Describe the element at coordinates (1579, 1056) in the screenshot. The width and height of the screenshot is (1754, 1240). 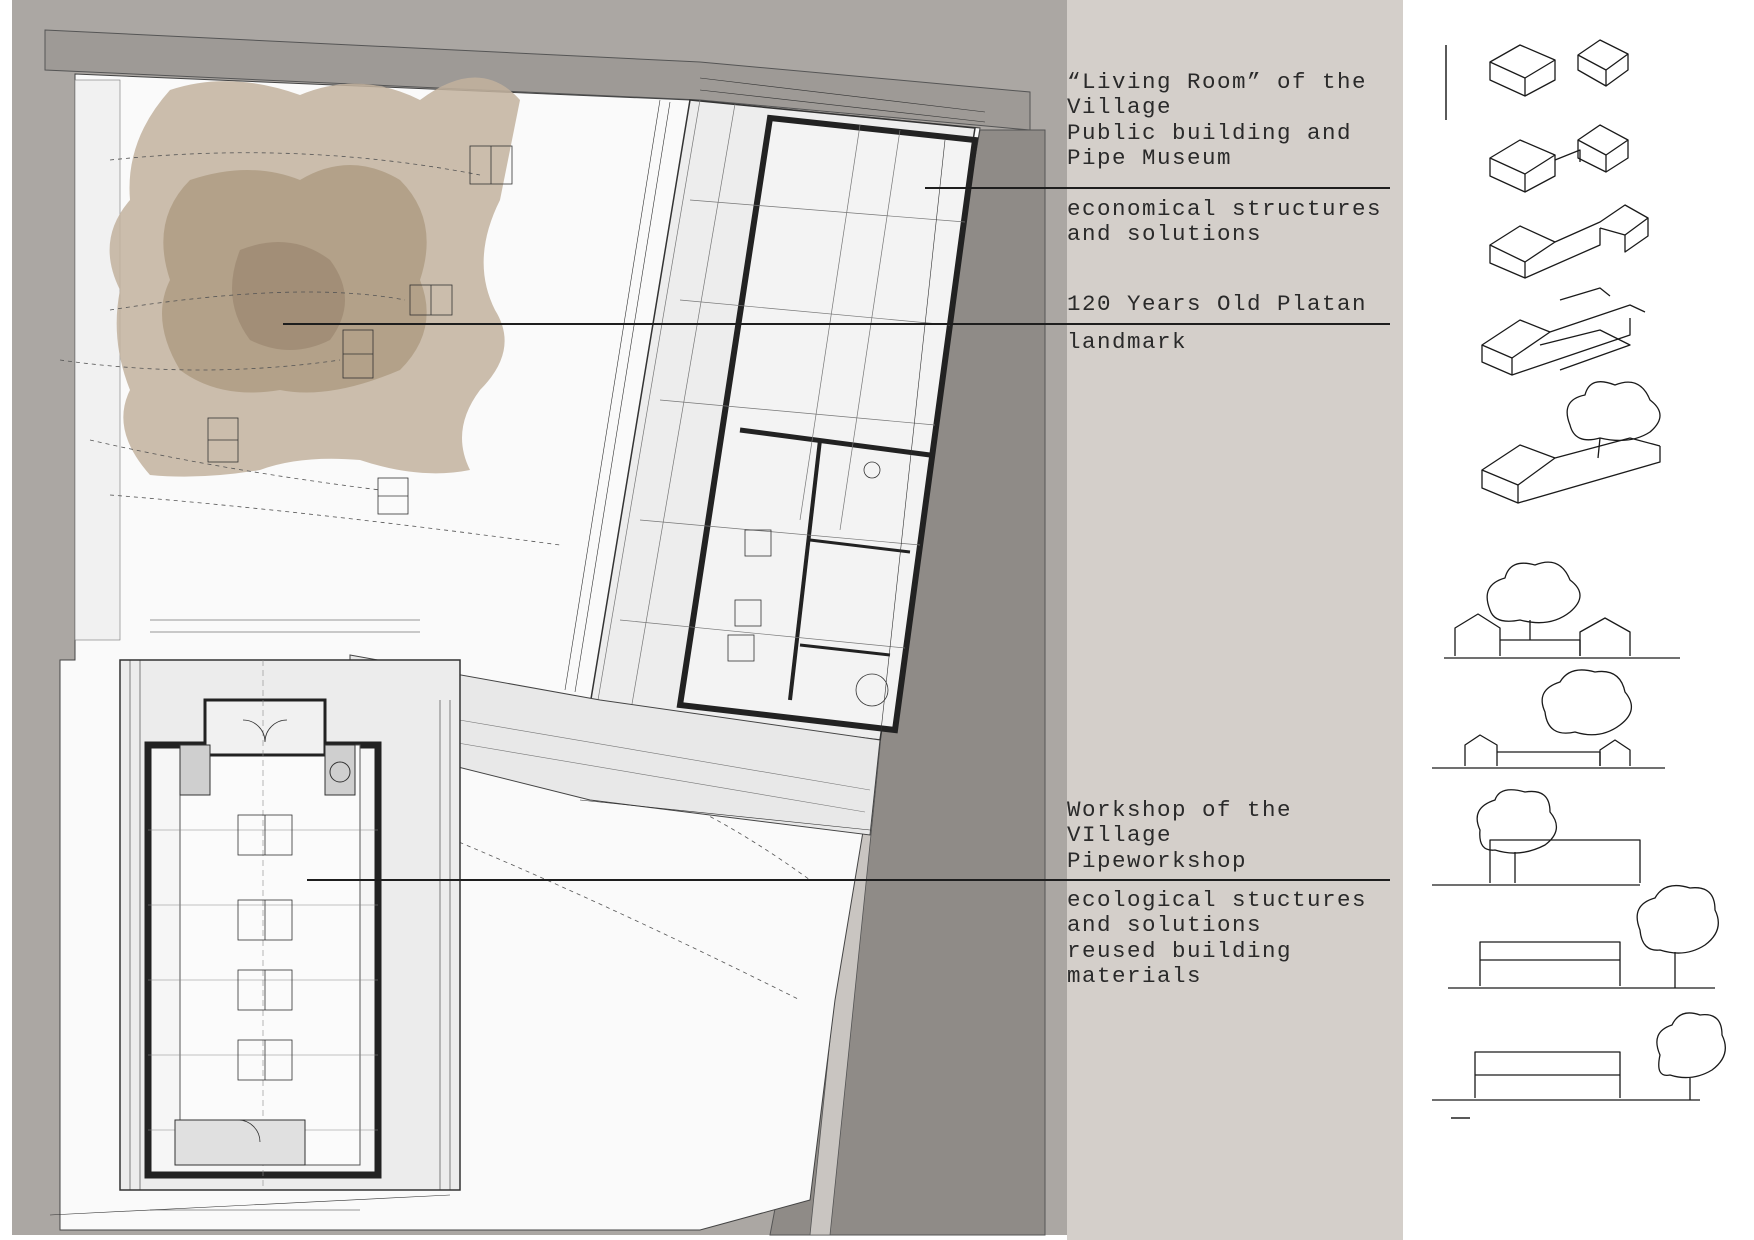
I see `elevation-barn-open-sketch` at that location.